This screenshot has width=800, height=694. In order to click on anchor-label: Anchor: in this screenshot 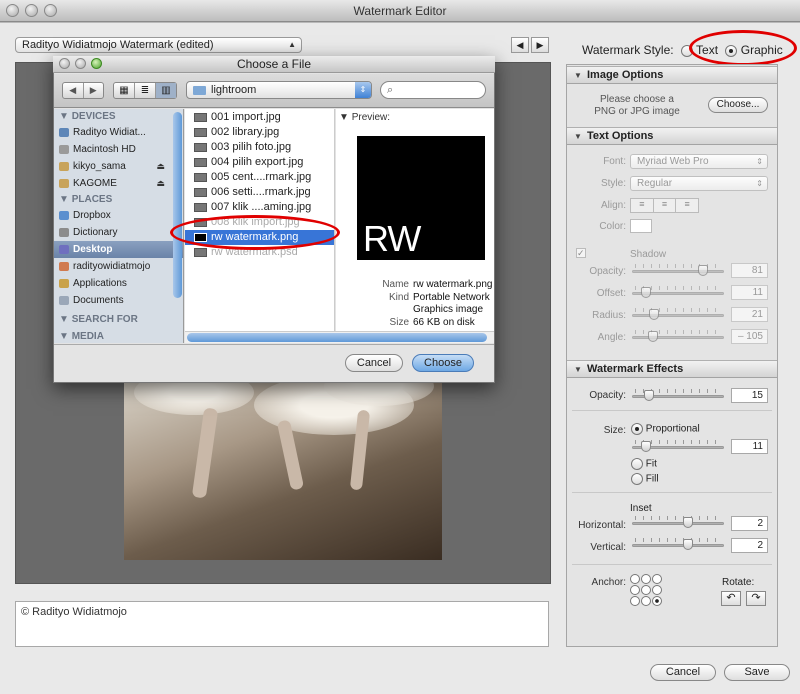, I will do `click(608, 582)`.